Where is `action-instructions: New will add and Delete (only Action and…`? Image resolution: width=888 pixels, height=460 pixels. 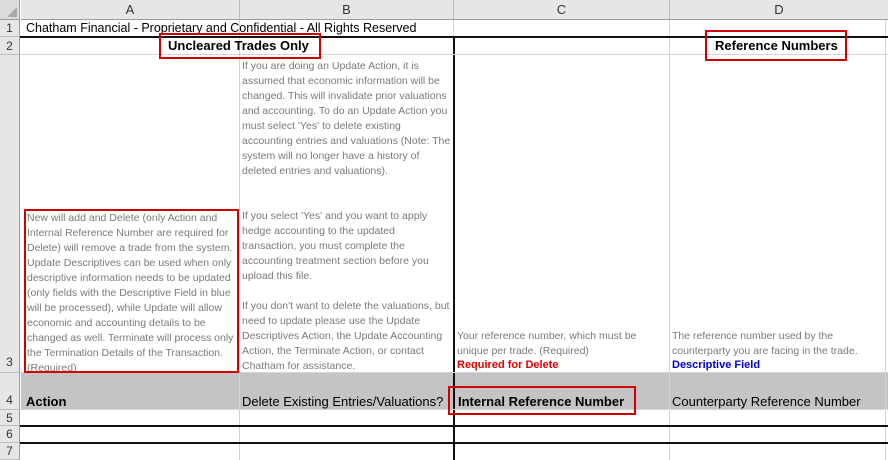
action-instructions: New will add and Delete (only Action and… is located at coordinates (132, 291).